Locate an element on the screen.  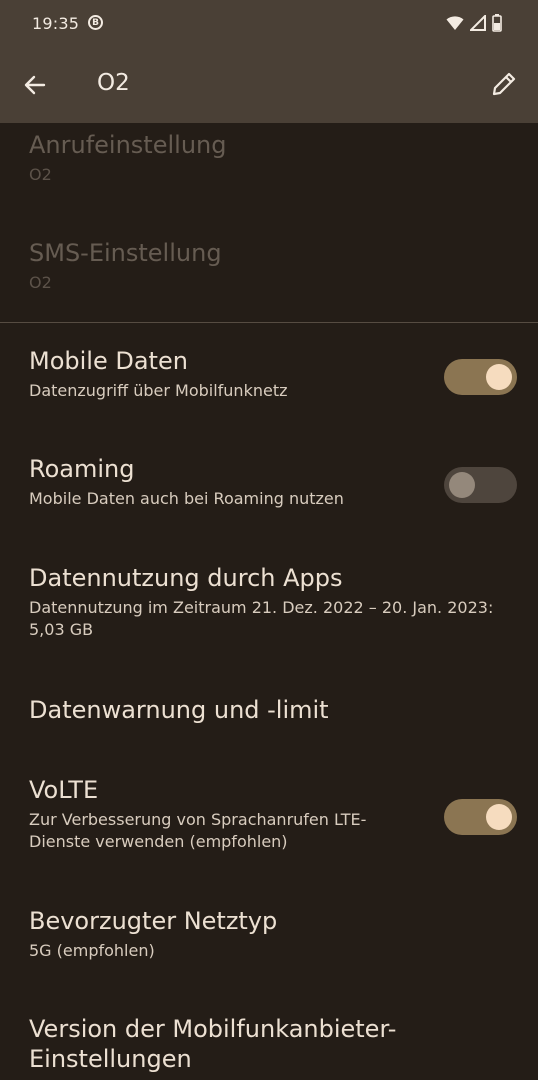
signal-icon is located at coordinates (477, 24).